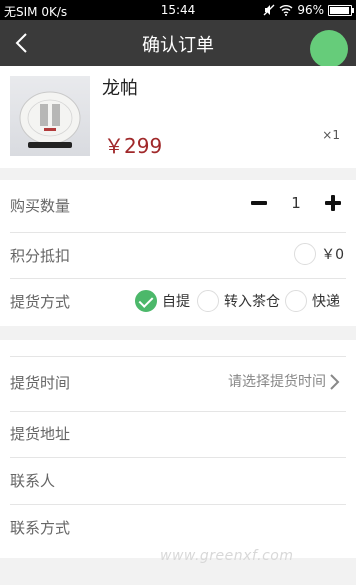 The image size is (356, 585). Describe the element at coordinates (120, 88) in the screenshot. I see `product-name: 龙帕` at that location.